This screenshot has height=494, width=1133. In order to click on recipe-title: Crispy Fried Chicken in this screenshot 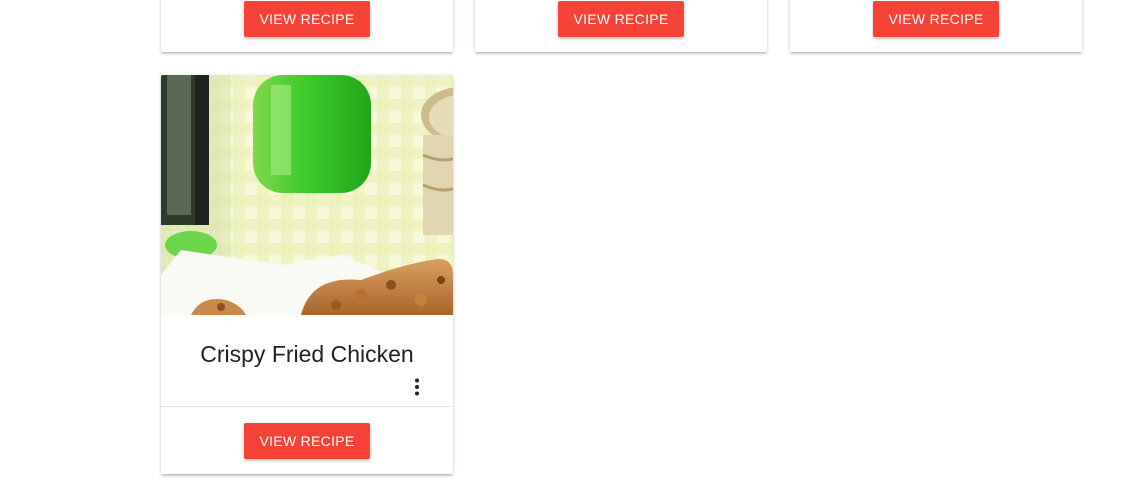, I will do `click(307, 354)`.